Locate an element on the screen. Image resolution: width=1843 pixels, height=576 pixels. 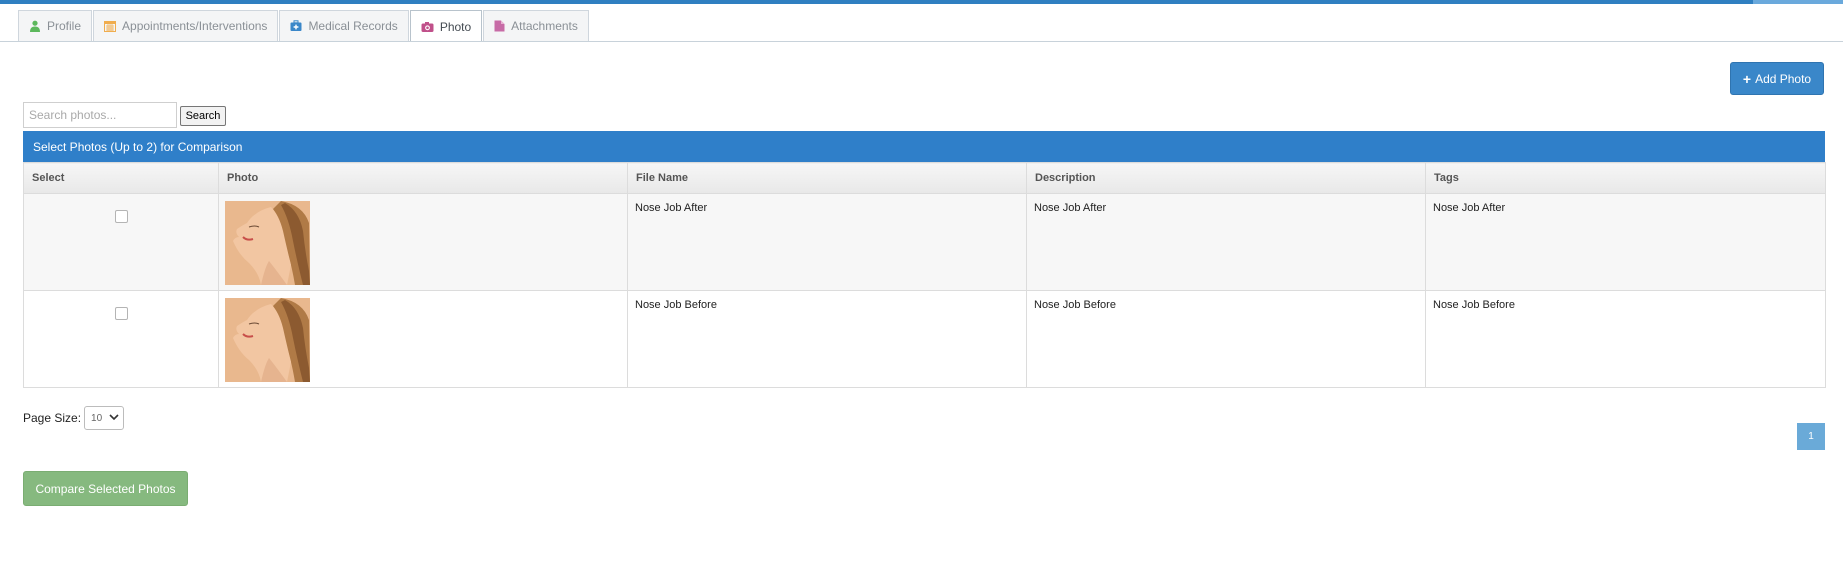
page-size-label: Page Size: is located at coordinates (52, 418).